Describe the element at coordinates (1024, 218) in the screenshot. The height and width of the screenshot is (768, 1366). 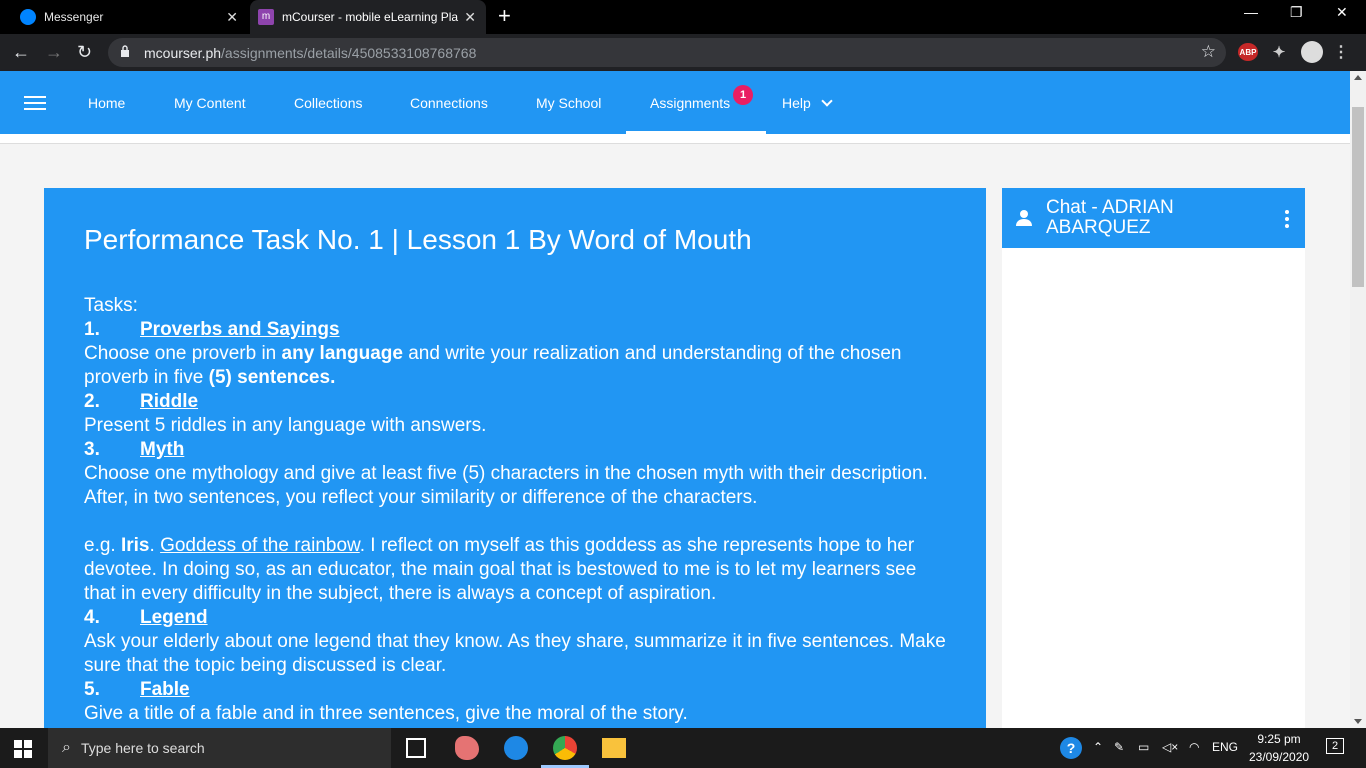
I see `user-icon` at that location.